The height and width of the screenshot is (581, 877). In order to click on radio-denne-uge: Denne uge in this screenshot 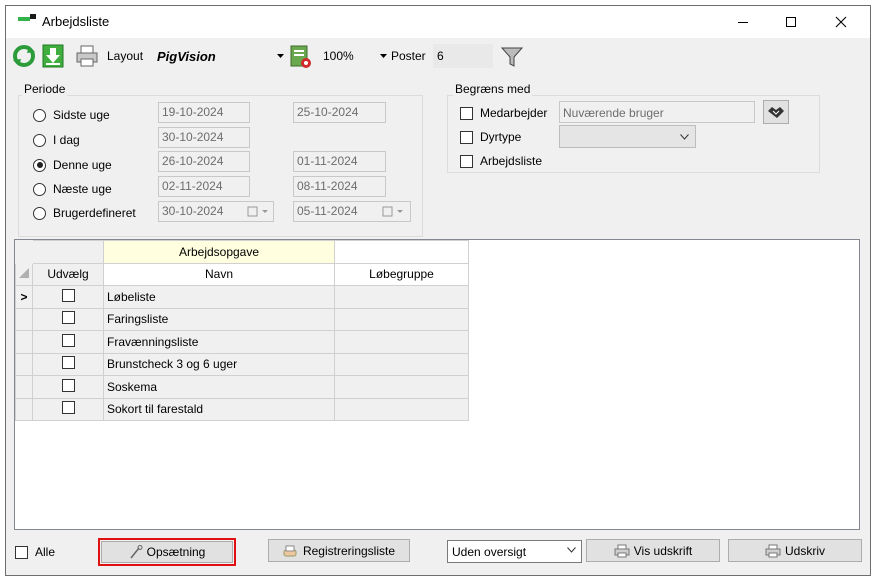, I will do `click(72, 165)`.